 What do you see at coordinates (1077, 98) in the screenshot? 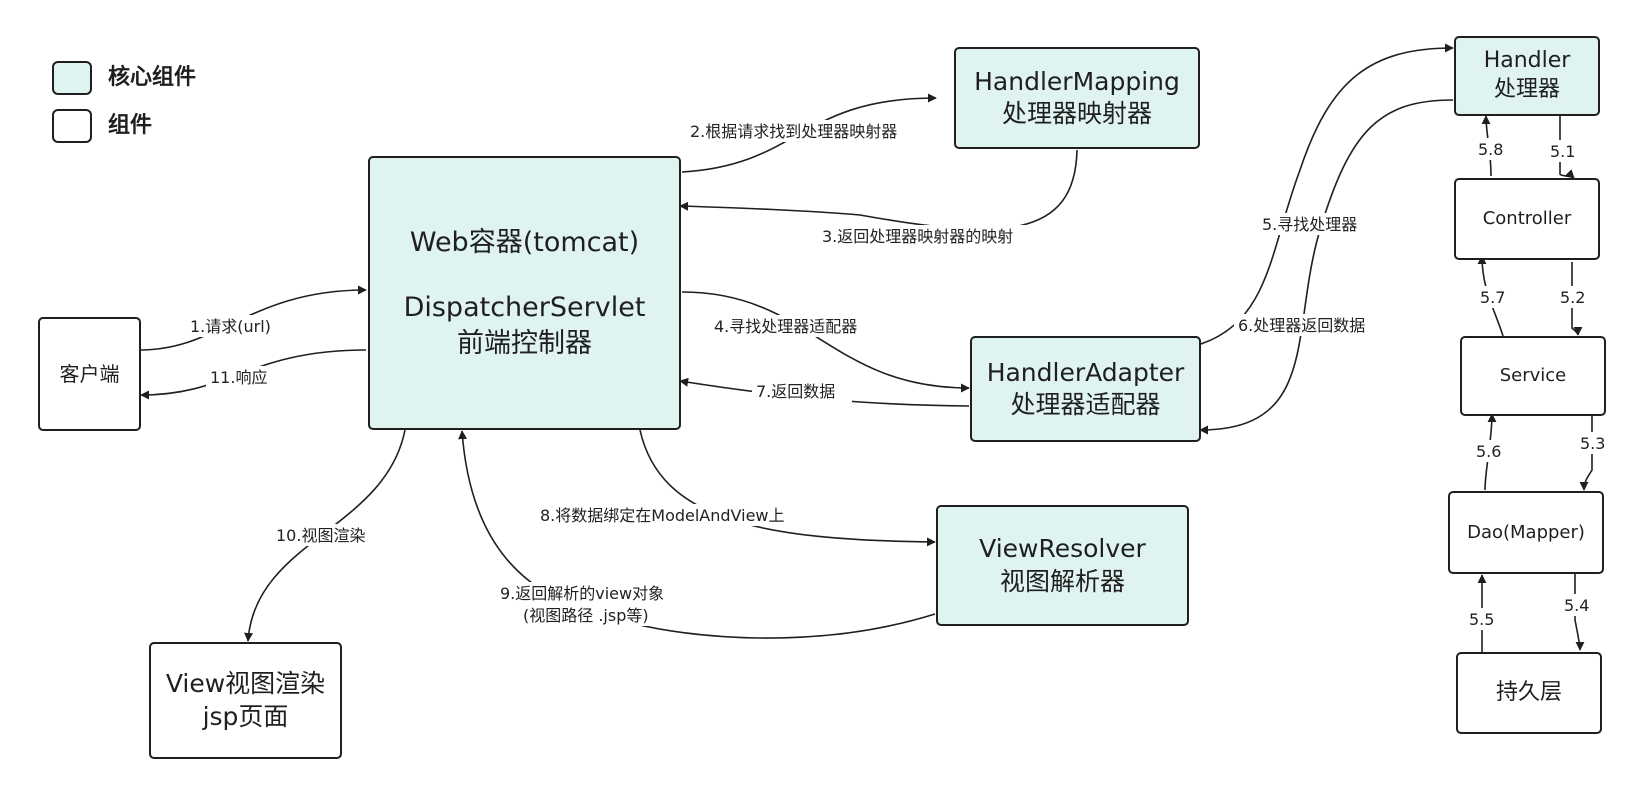
I see `node-handler-mapping: HandlerMapping 处理器映射器` at bounding box center [1077, 98].